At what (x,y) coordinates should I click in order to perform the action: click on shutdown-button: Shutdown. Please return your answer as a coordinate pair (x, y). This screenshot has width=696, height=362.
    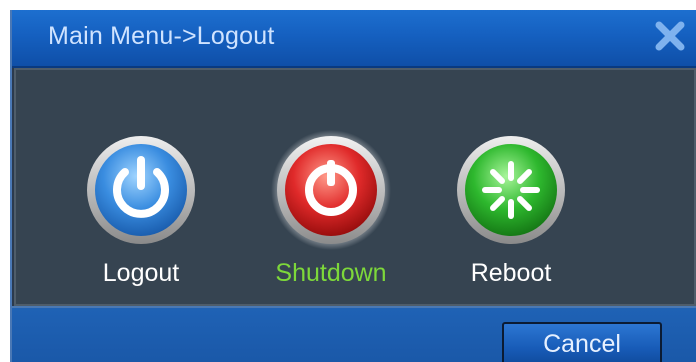
    Looking at the image, I should click on (331, 212).